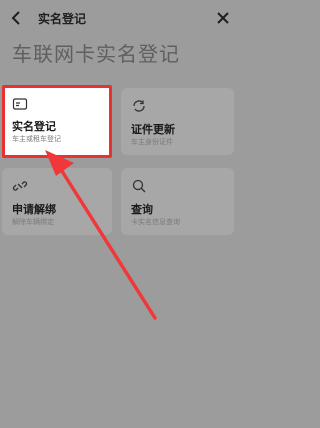 The image size is (320, 428). I want to click on back-icon, so click(16, 18).